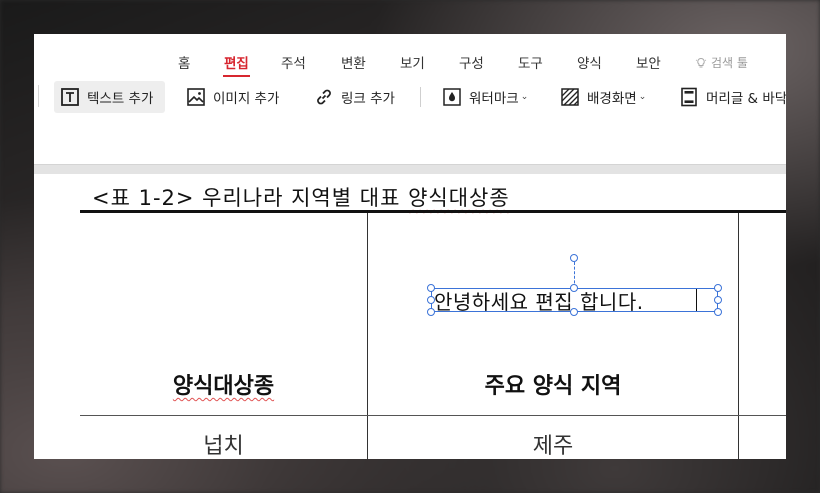  I want to click on tab-edit: 편집, so click(236, 64).